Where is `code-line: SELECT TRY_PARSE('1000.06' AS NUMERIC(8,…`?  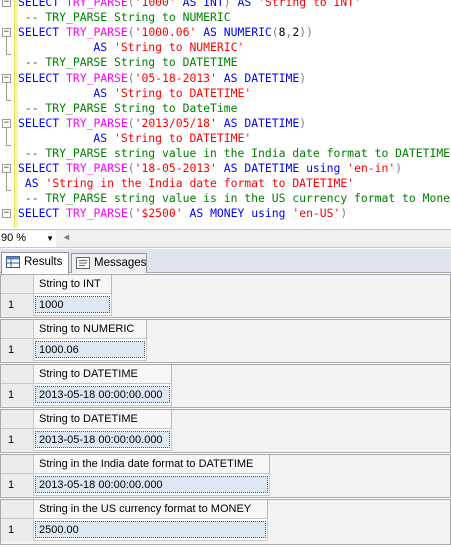 code-line: SELECT TRY_PARSE('1000.06' AS NUMERIC(8,… is located at coordinates (165, 32).